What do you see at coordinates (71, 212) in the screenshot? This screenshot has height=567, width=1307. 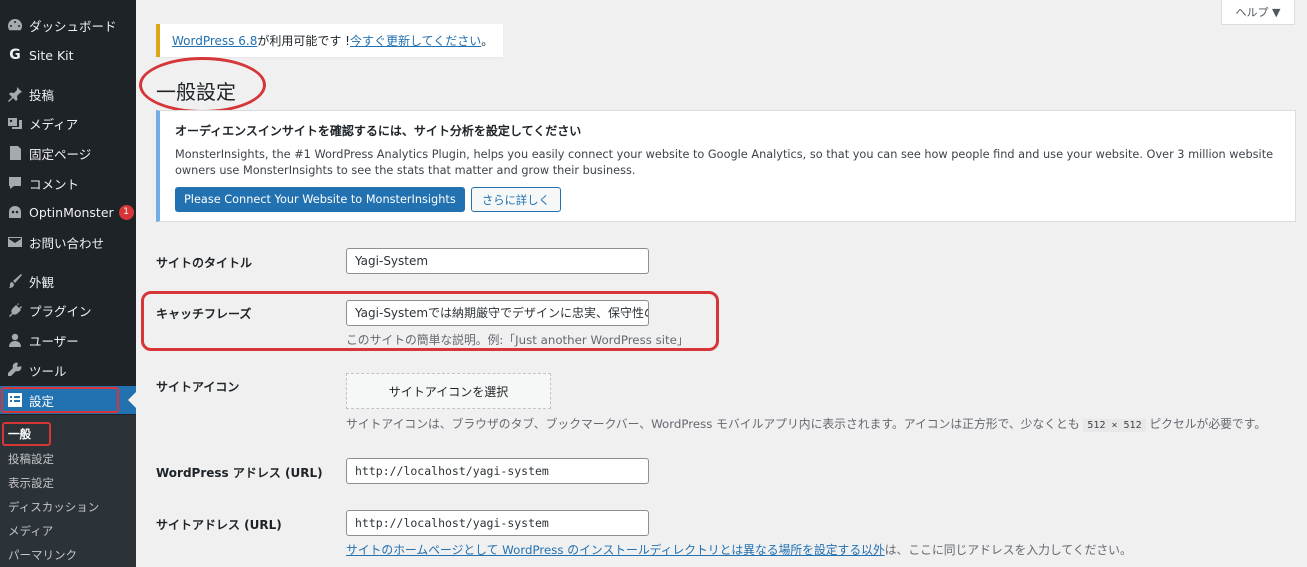 I see `menu-optinmonster-label: OptinMonster` at bounding box center [71, 212].